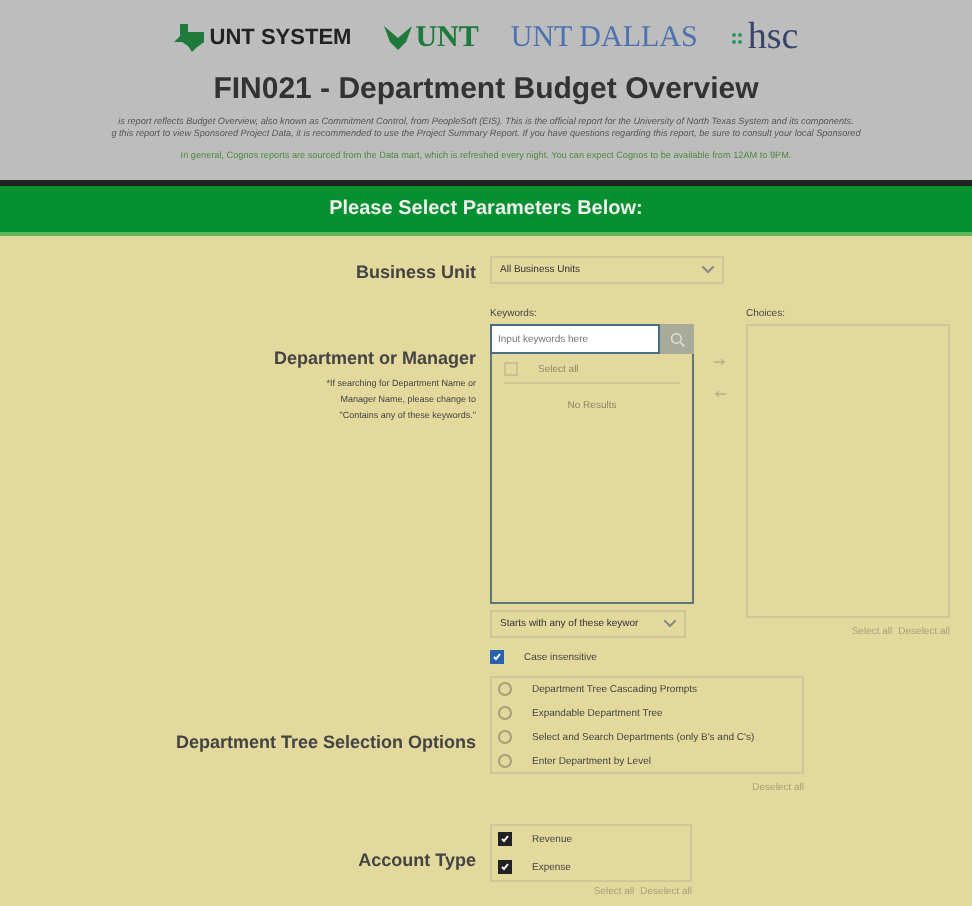 The image size is (972, 906). What do you see at coordinates (720, 362) in the screenshot?
I see `right-arrow-icon` at bounding box center [720, 362].